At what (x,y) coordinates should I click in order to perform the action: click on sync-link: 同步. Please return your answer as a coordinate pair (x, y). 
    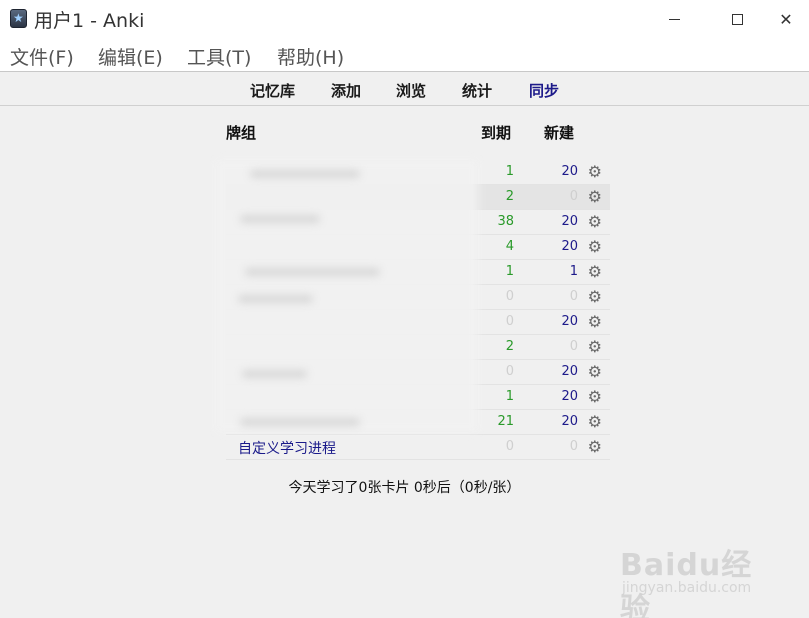
    Looking at the image, I should click on (544, 90).